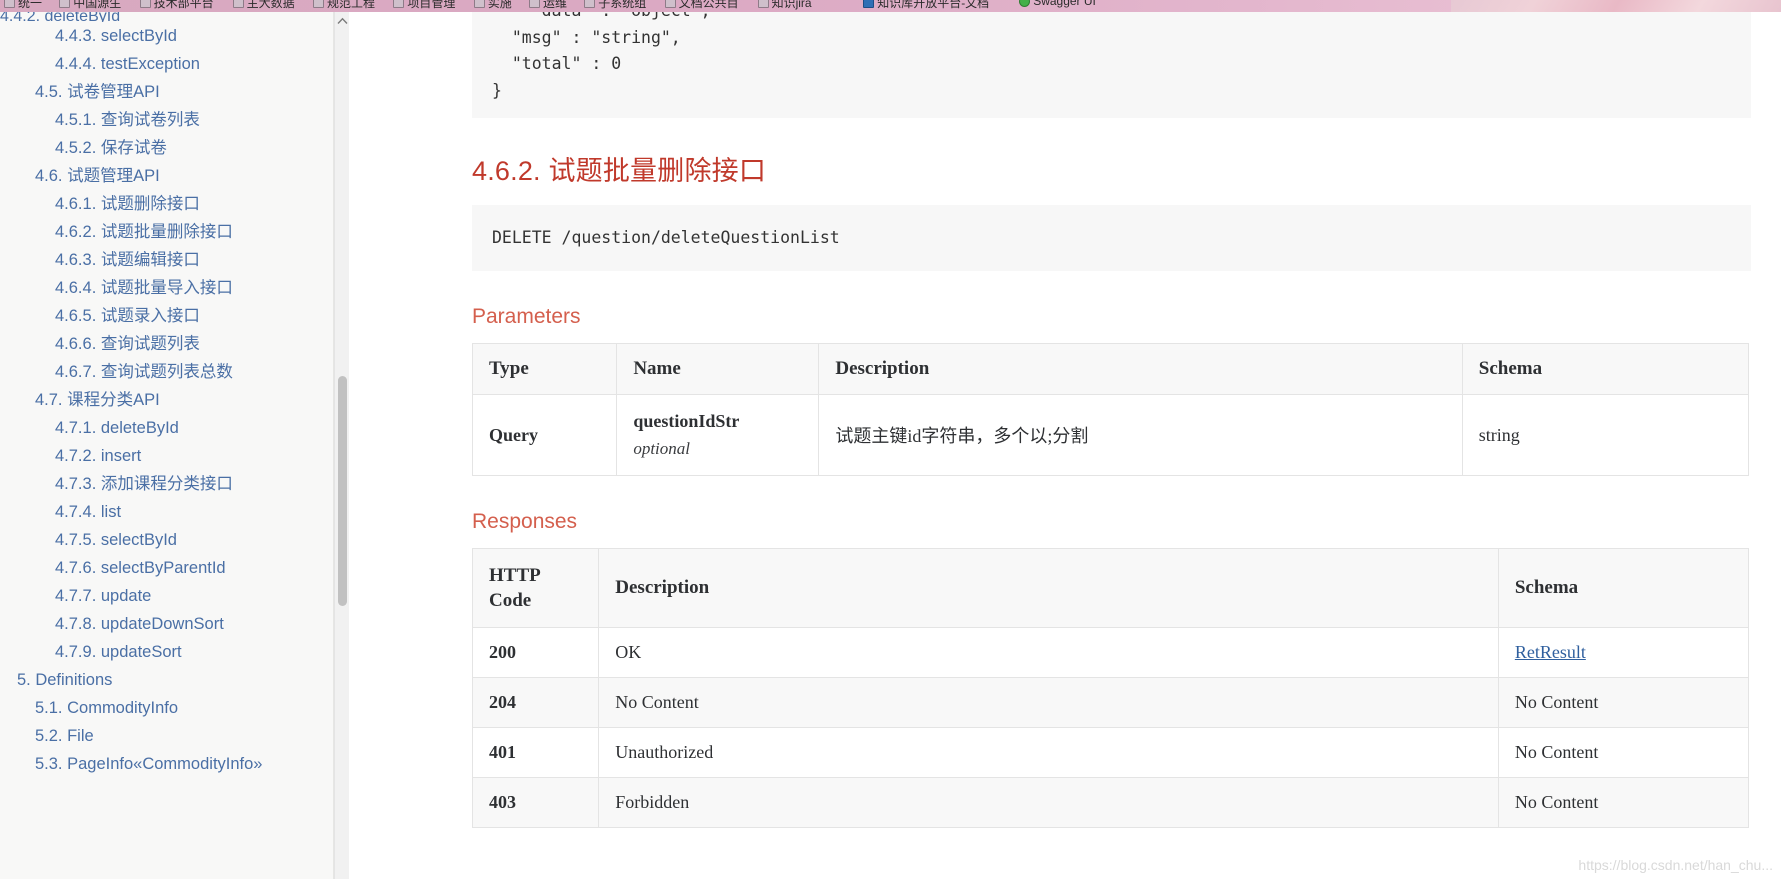 The image size is (1781, 879). What do you see at coordinates (166, 344) in the screenshot?
I see `toc-item: 4.6.6. 查询试题列表` at bounding box center [166, 344].